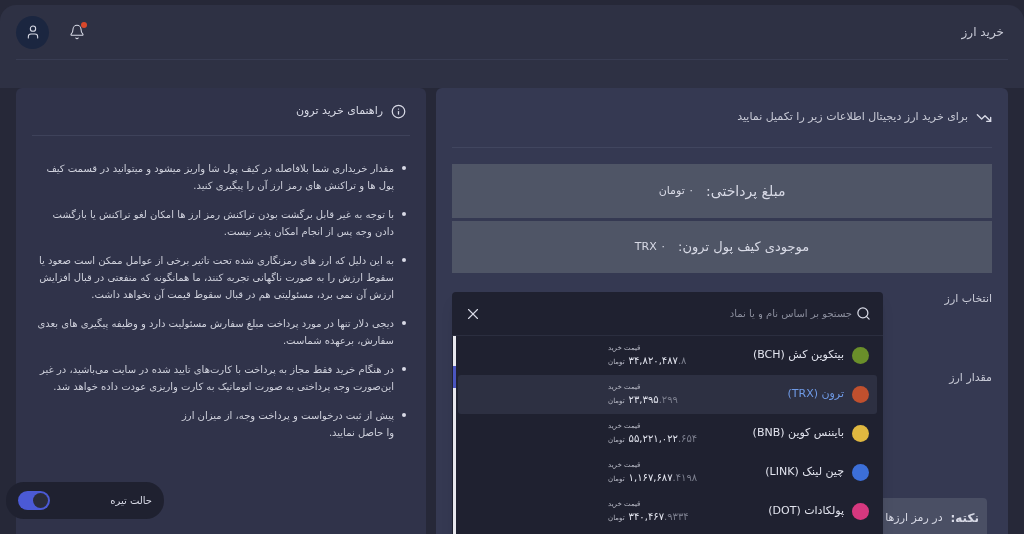 The image size is (1024, 534). What do you see at coordinates (32, 32) in the screenshot?
I see `user-avatar` at bounding box center [32, 32].